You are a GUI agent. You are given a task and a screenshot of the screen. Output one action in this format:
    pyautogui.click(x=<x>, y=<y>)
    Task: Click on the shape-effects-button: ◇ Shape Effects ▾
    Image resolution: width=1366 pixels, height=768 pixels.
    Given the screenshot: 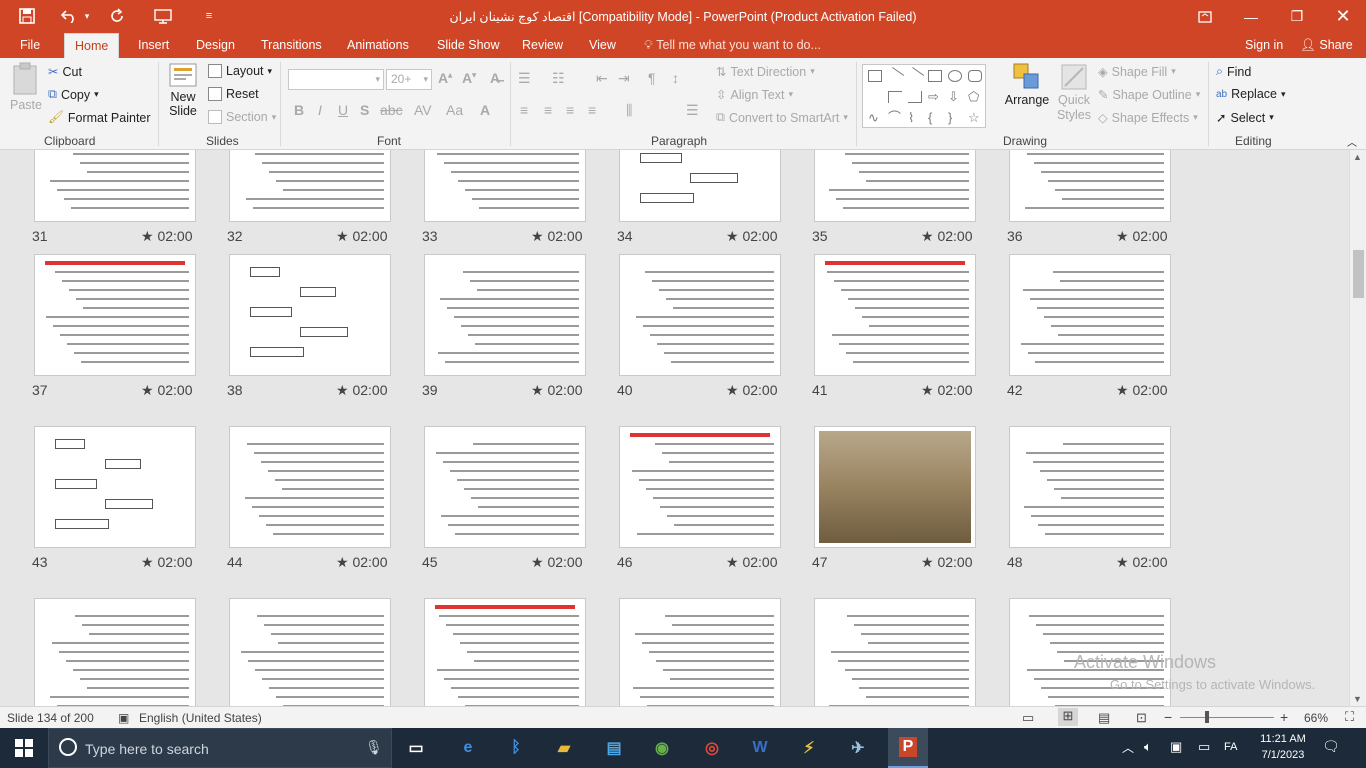 What is the action you would take?
    pyautogui.click(x=1148, y=118)
    